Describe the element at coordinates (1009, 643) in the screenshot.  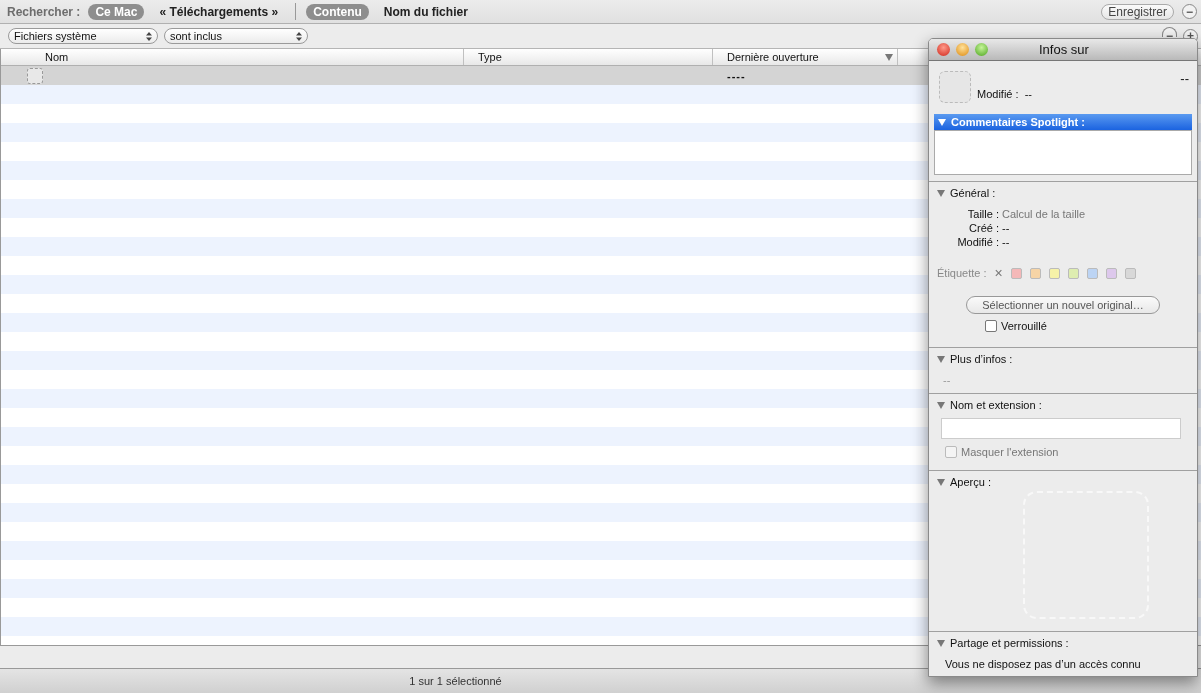
I see `section-title: Partage et permissions :` at that location.